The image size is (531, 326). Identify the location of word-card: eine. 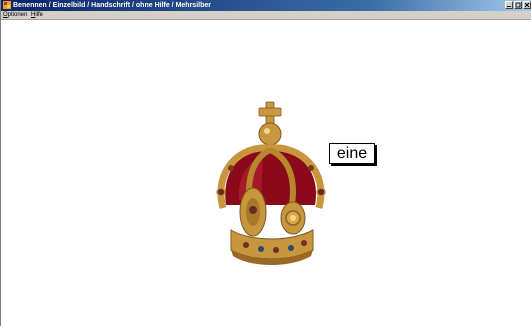
(352, 153).